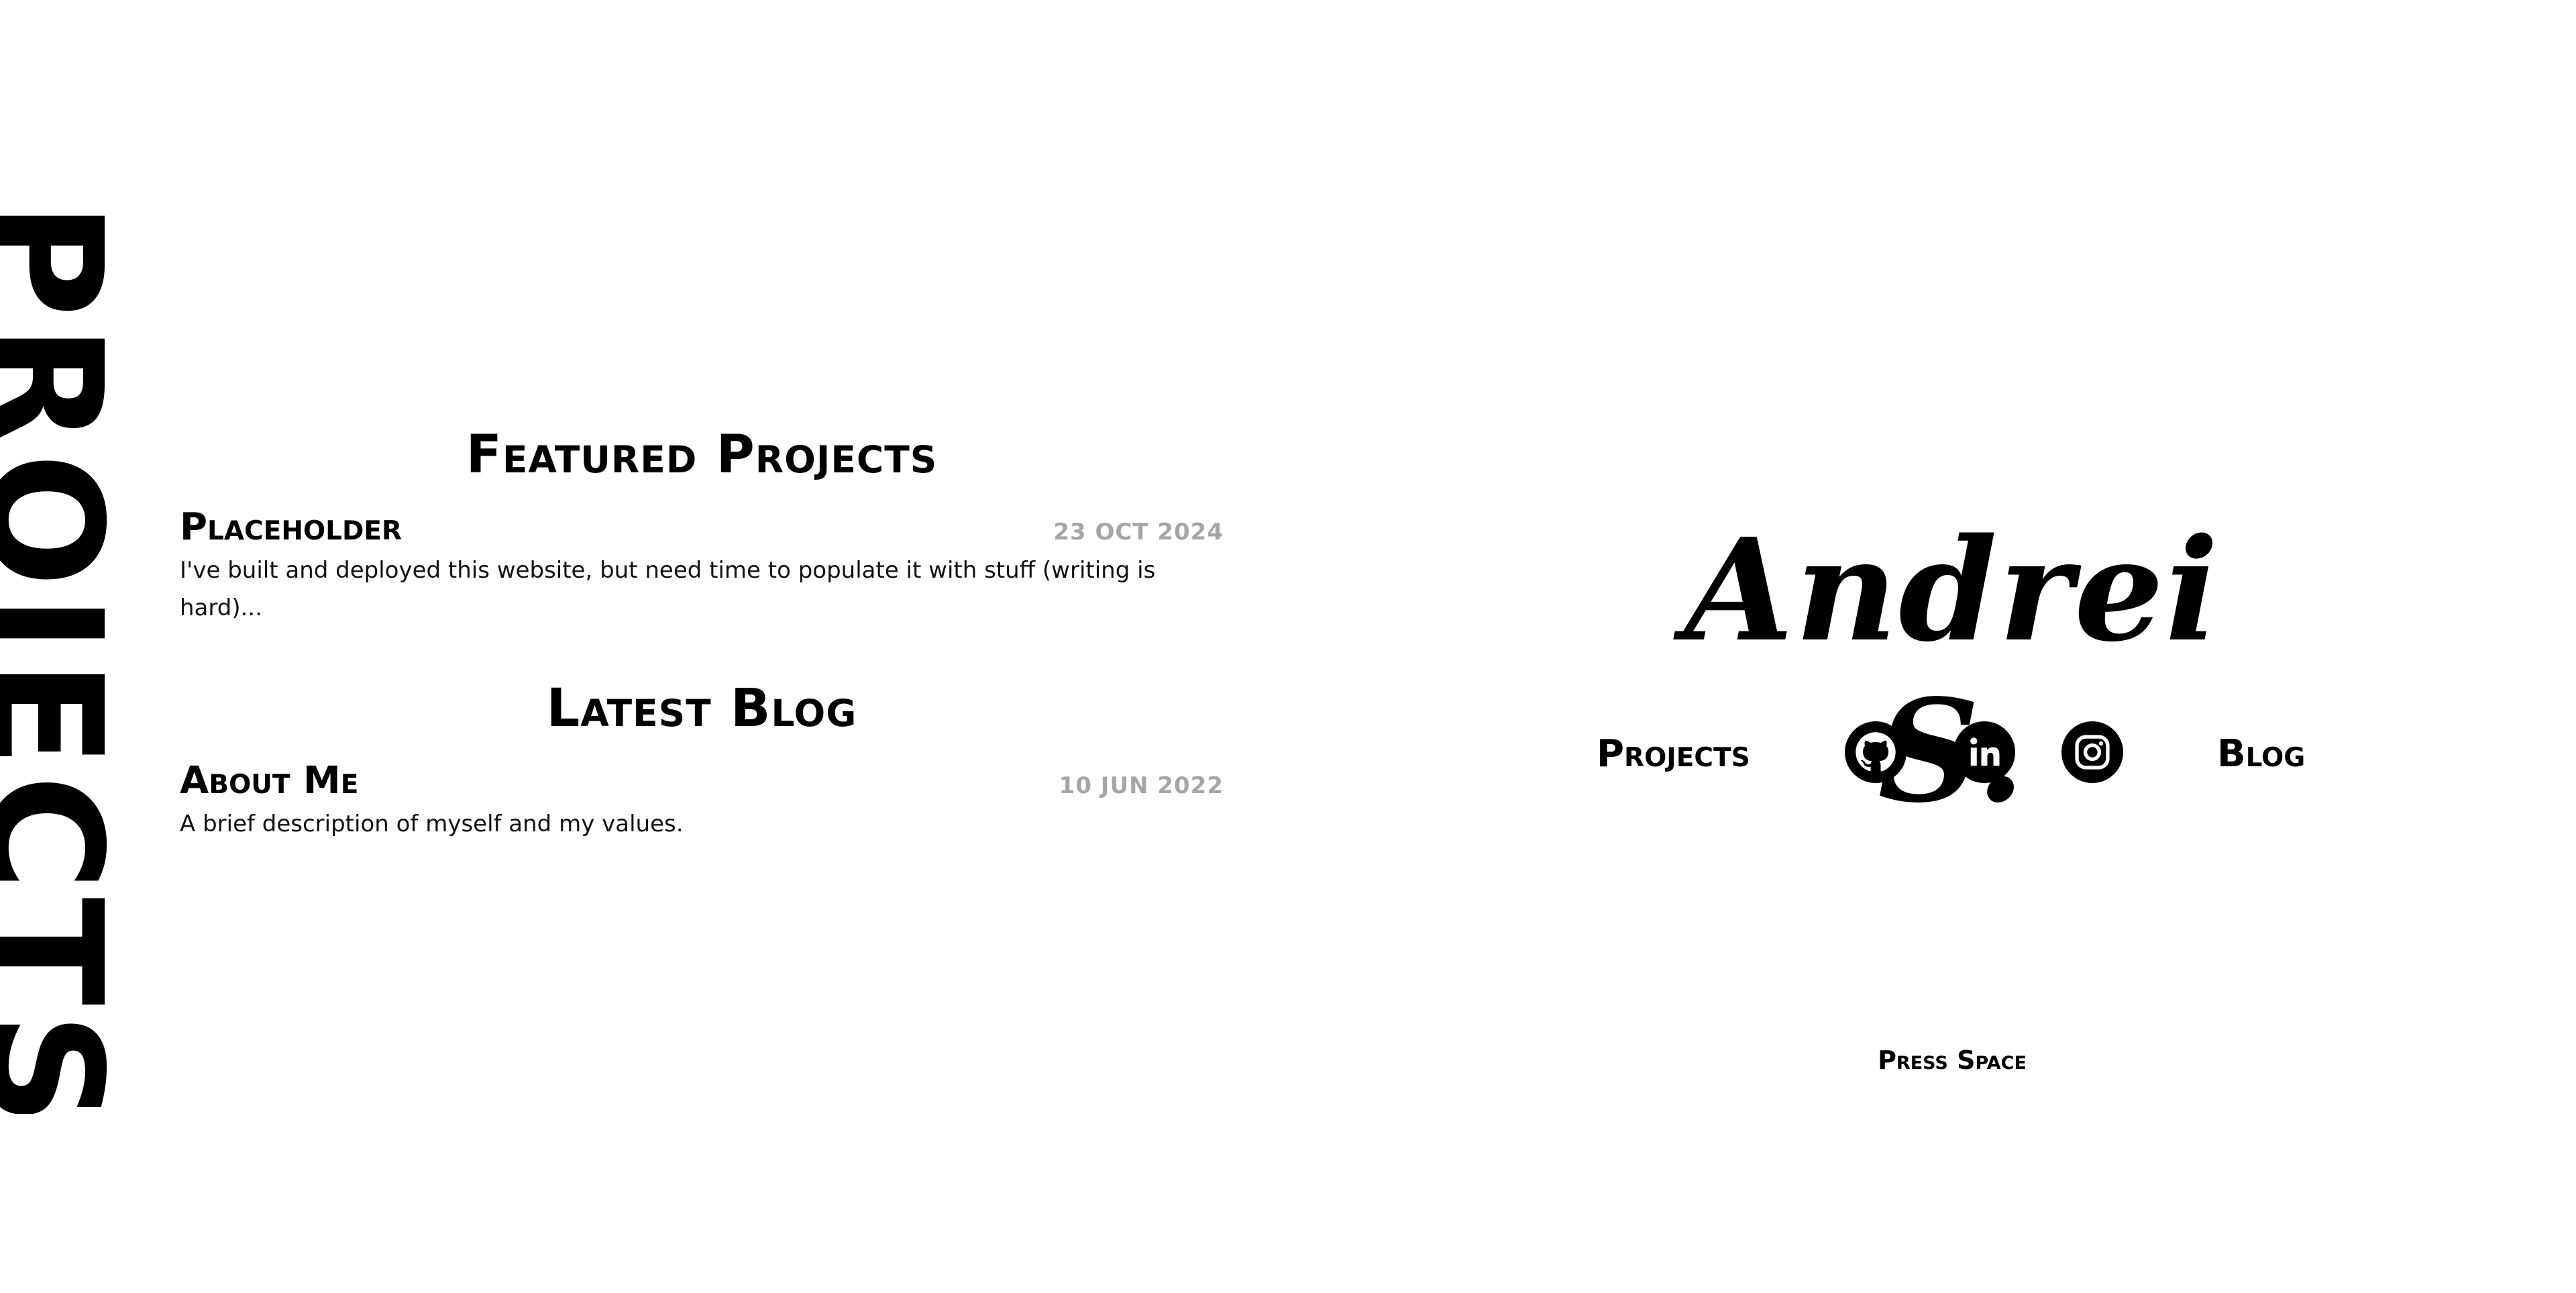  Describe the element at coordinates (291, 527) in the screenshot. I see `project-title: Placeholder` at that location.